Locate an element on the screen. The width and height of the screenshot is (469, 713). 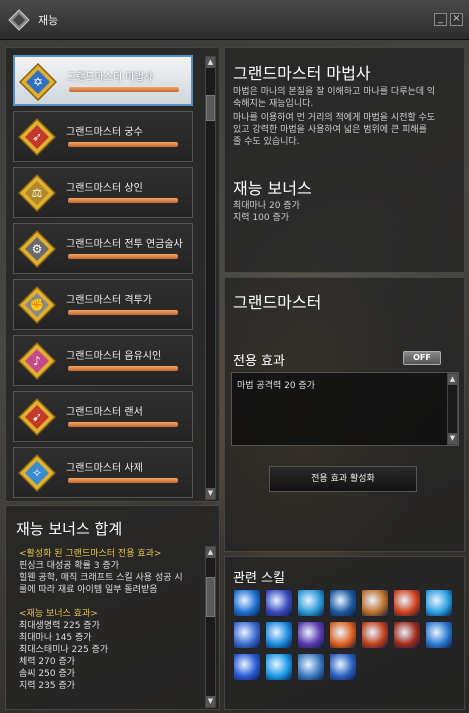
talent-item: ⚖ 그랜드마스터 상인 is located at coordinates (103, 192).